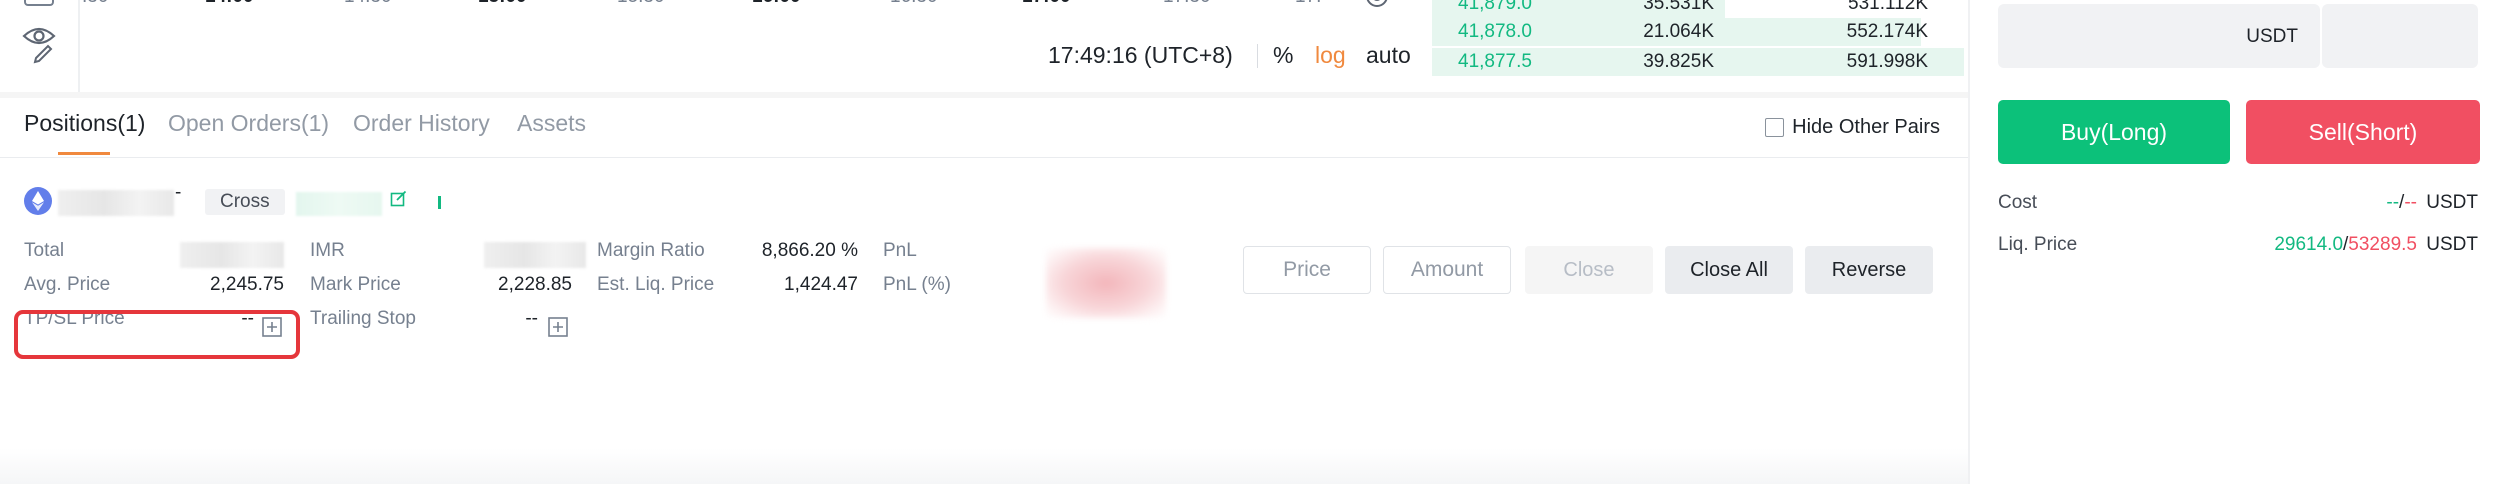  I want to click on chart-options-divider, so click(1257, 56).